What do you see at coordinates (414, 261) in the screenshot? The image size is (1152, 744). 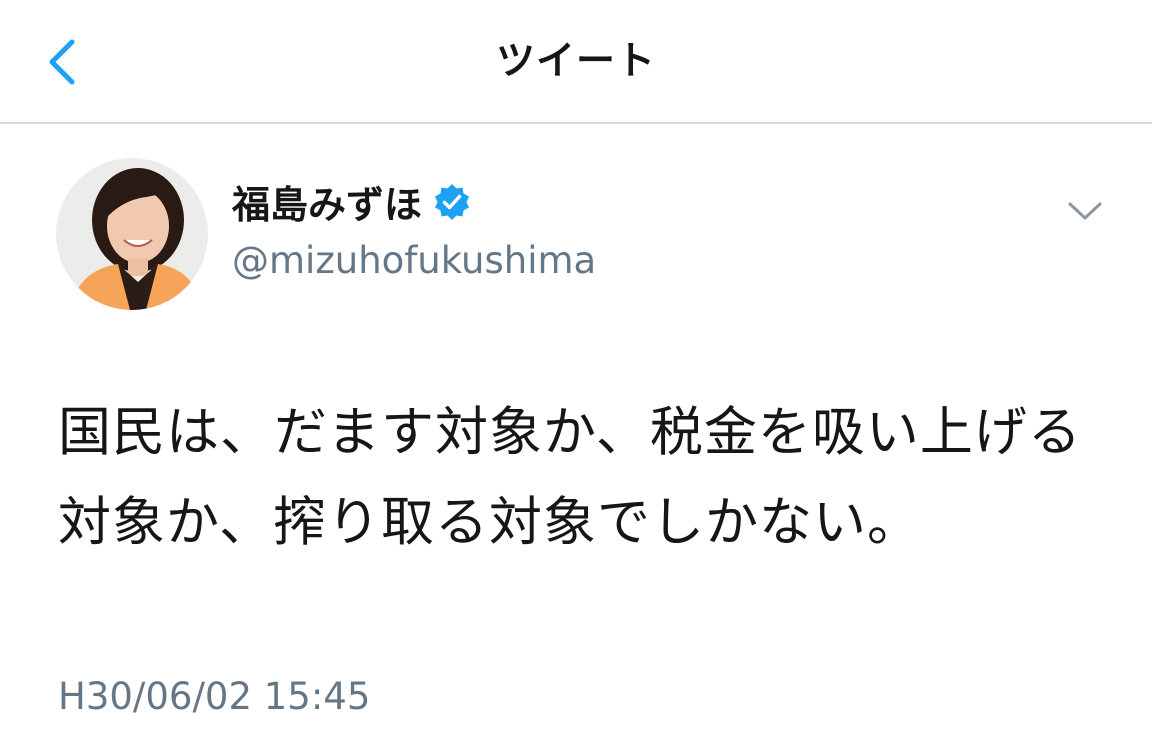 I see `user-handle: @mizuhofukushima` at bounding box center [414, 261].